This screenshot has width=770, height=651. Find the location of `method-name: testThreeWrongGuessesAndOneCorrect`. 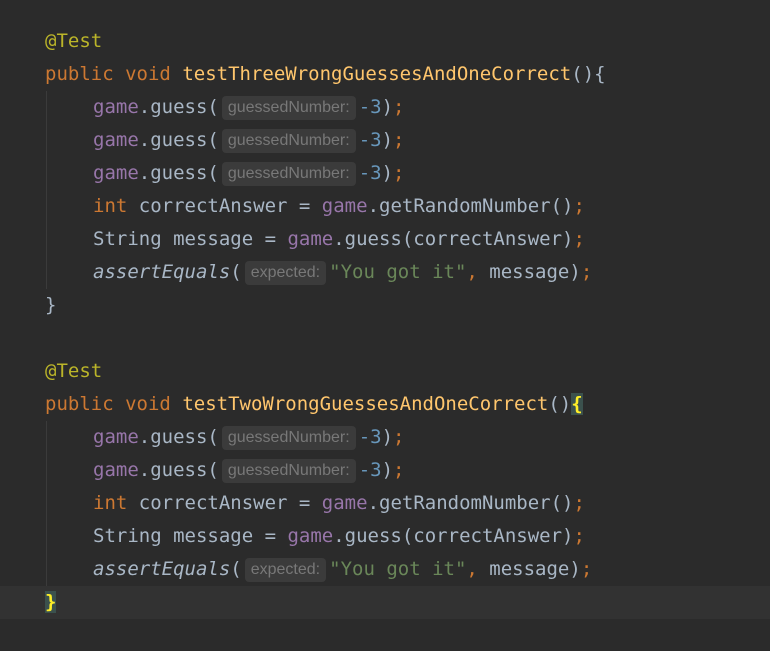

method-name: testThreeWrongGuessesAndOneCorrect is located at coordinates (376, 74).